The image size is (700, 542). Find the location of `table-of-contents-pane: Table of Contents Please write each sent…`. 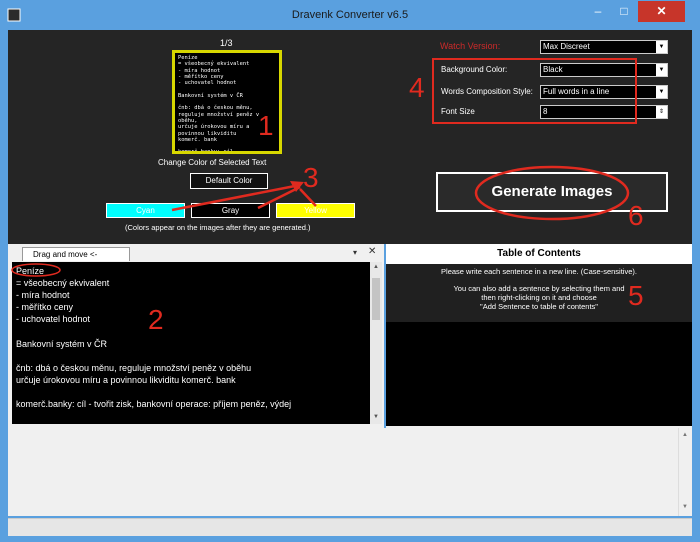

table-of-contents-pane: Table of Contents Please write each sent… is located at coordinates (539, 336).